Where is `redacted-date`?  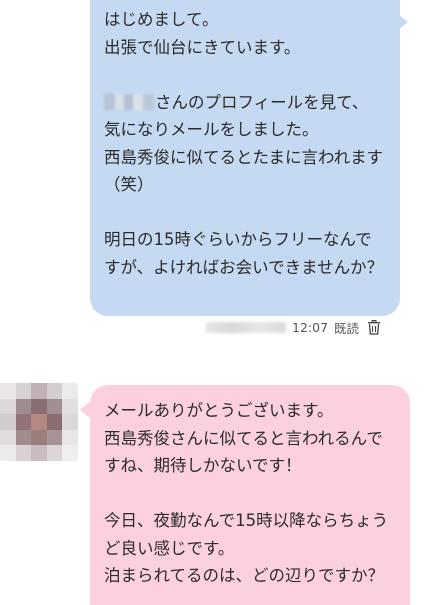
redacted-date is located at coordinates (246, 327).